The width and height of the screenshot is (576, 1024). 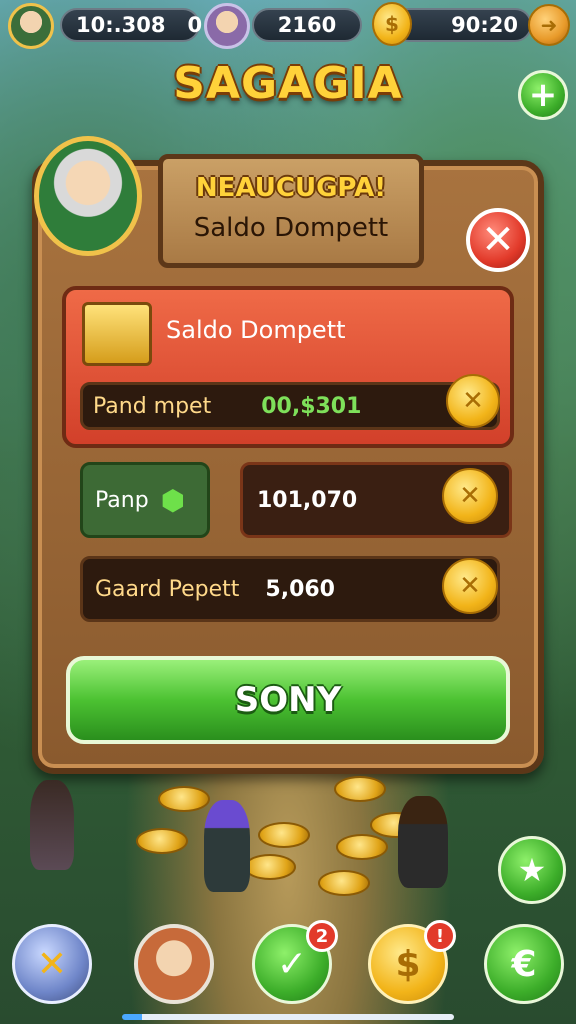 I want to click on row2-value: 101,070, so click(x=307, y=500).